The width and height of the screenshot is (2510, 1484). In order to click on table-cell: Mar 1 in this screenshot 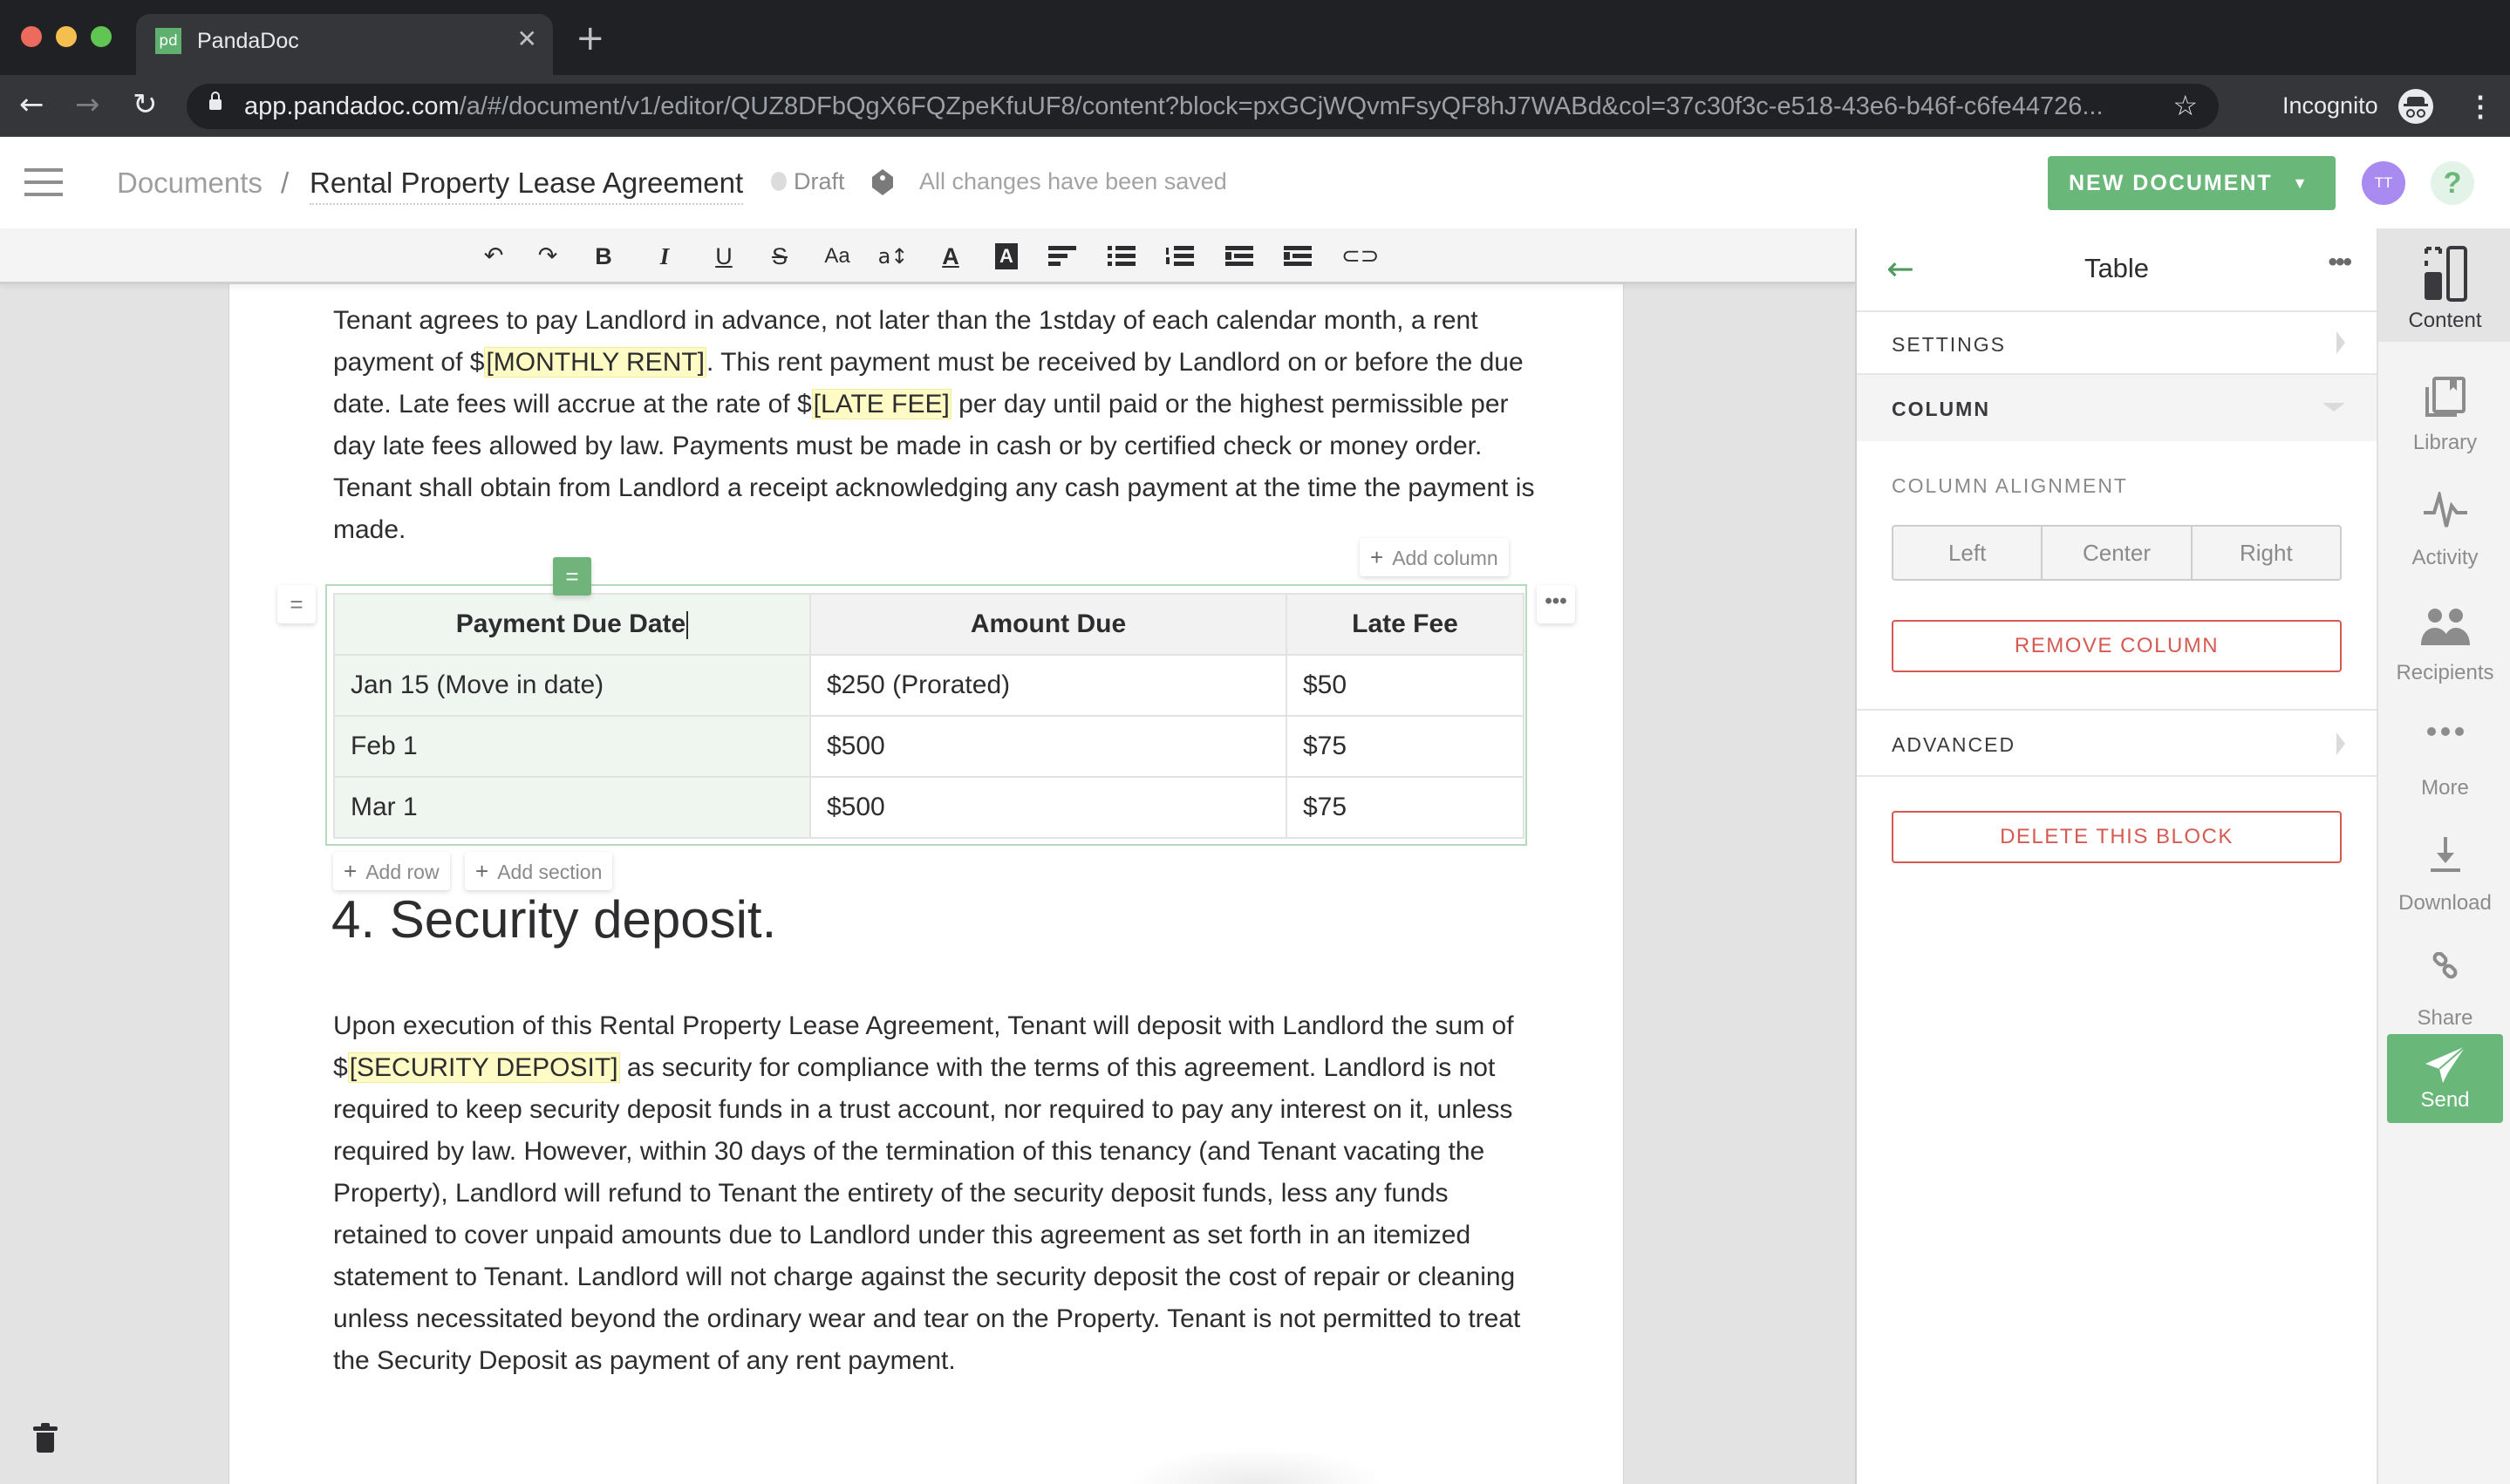, I will do `click(572, 807)`.